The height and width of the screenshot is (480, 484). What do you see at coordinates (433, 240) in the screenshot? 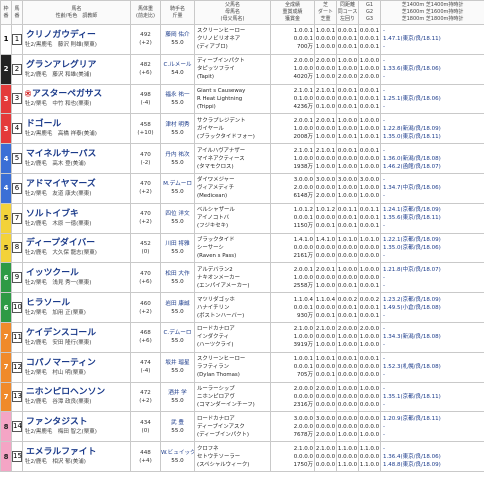
I see `time-1400: 1.22.1(京都/良/18.09)` at bounding box center [433, 240].